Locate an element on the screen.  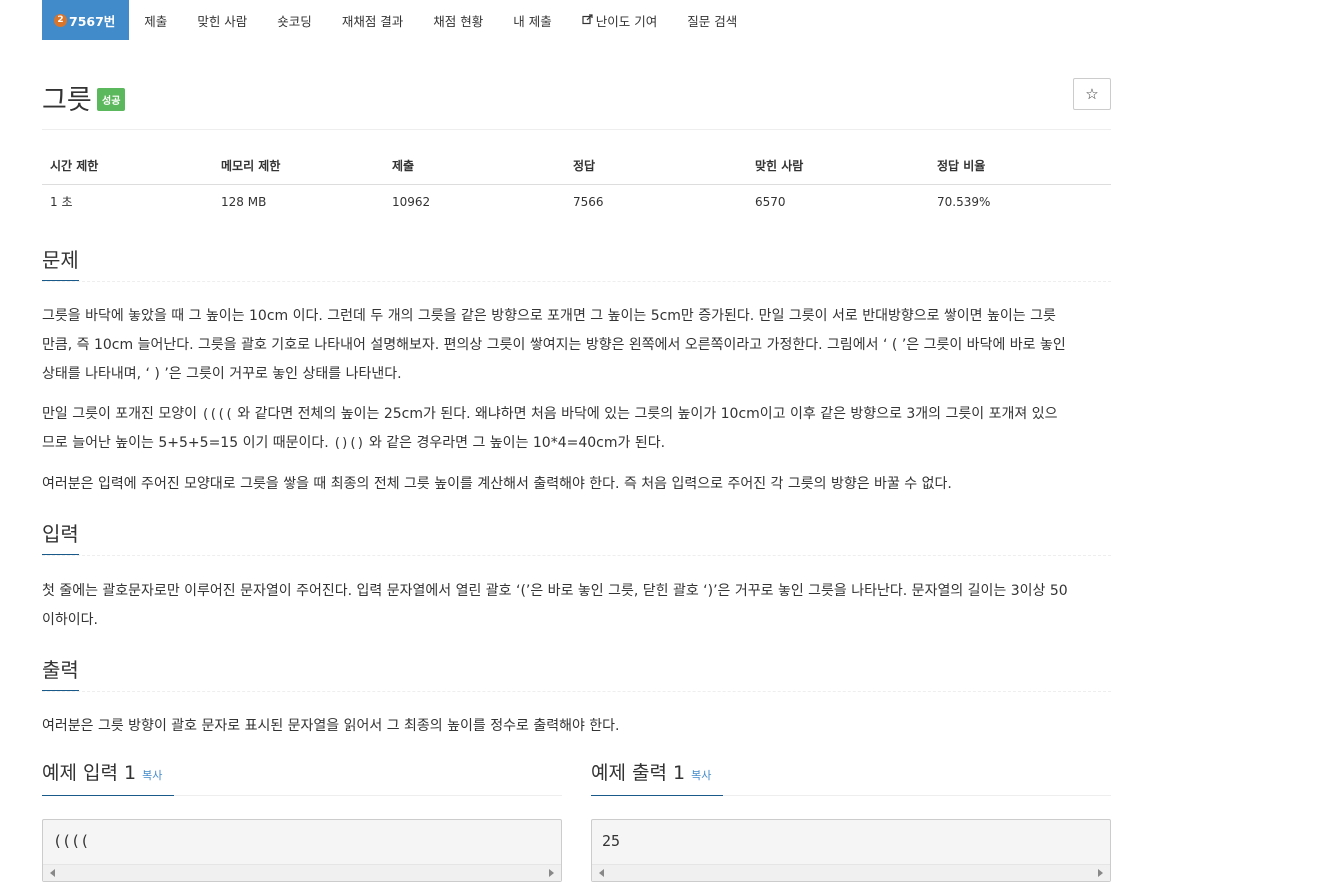
nav-question-search: 질문 검색 is located at coordinates (712, 20).